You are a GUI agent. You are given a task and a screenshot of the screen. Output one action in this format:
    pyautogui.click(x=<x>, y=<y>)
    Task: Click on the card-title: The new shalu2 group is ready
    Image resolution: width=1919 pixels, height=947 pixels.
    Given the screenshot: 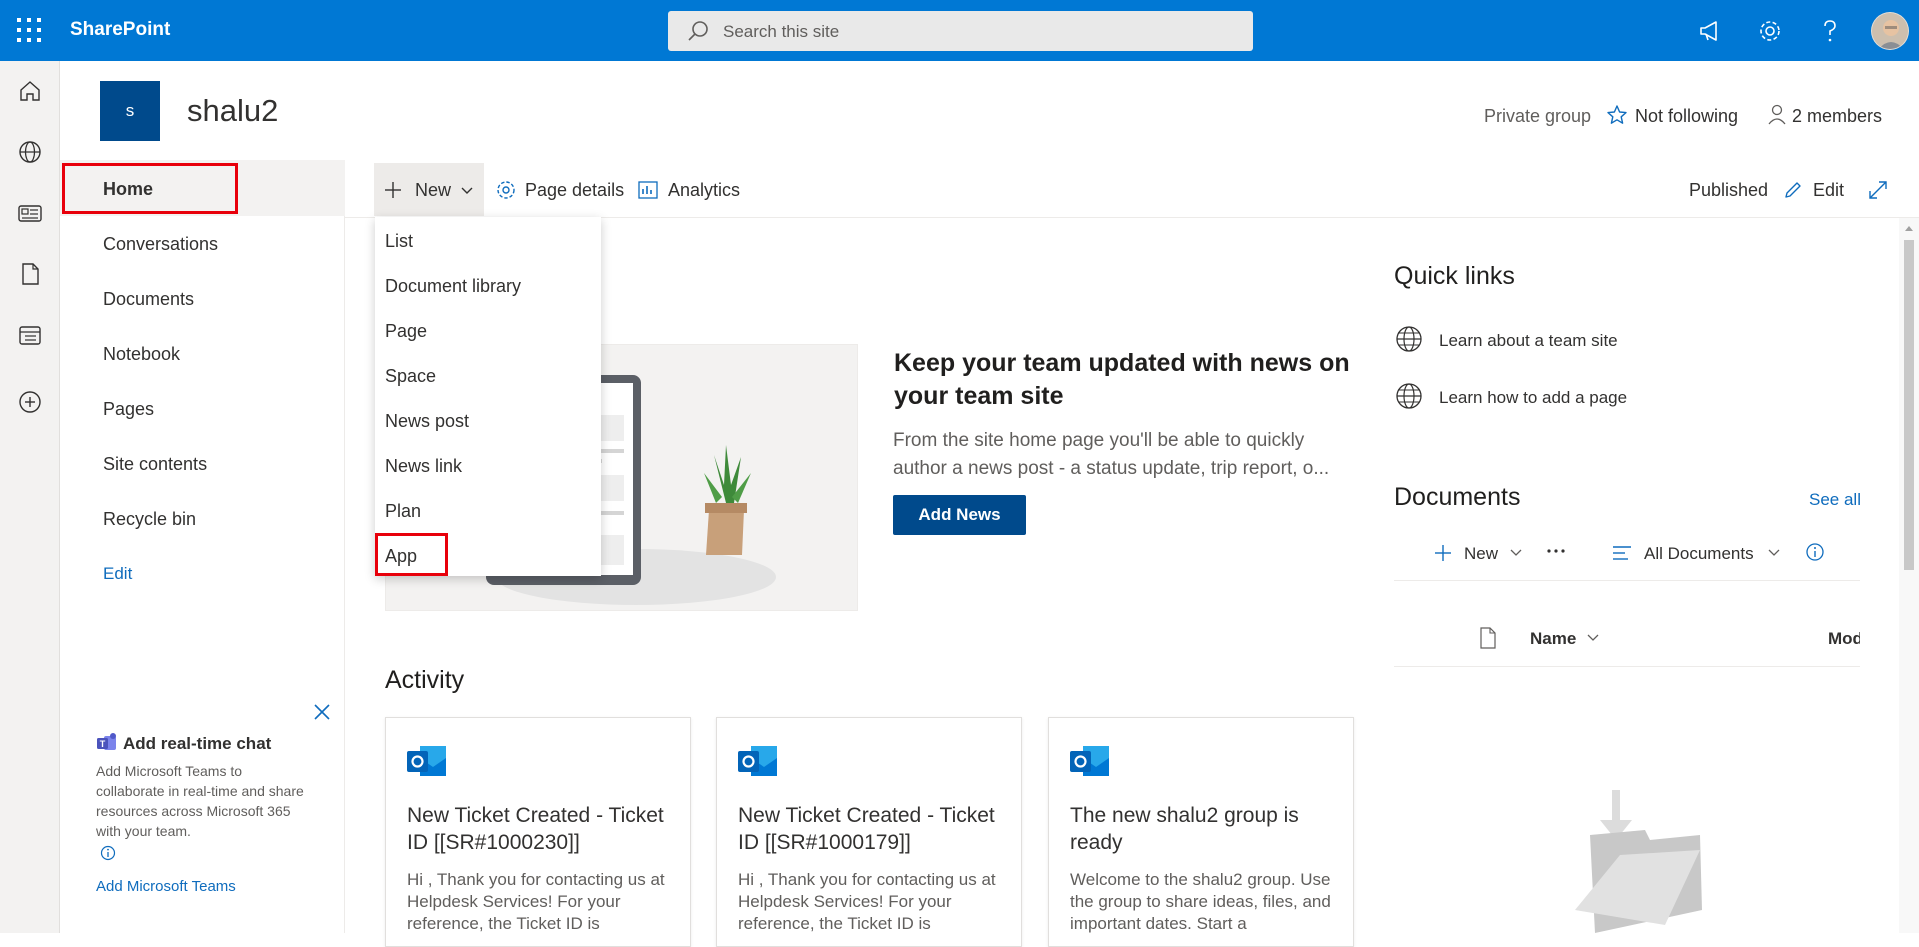 What is the action you would take?
    pyautogui.click(x=1184, y=829)
    